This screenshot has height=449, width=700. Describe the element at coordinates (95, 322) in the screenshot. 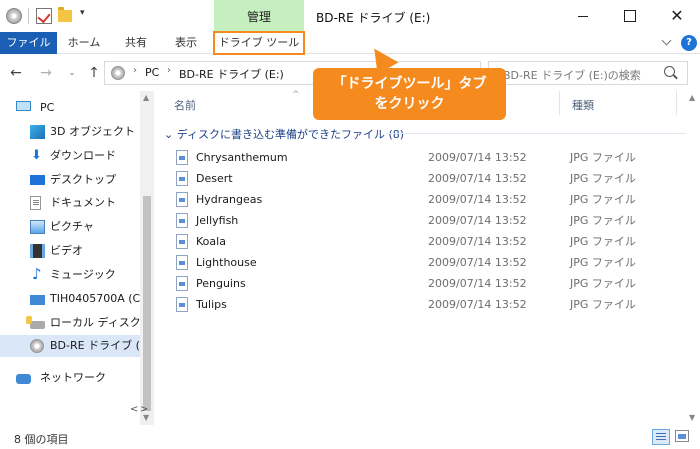

I see `nav-item-label: ローカル ディスク (D` at that location.